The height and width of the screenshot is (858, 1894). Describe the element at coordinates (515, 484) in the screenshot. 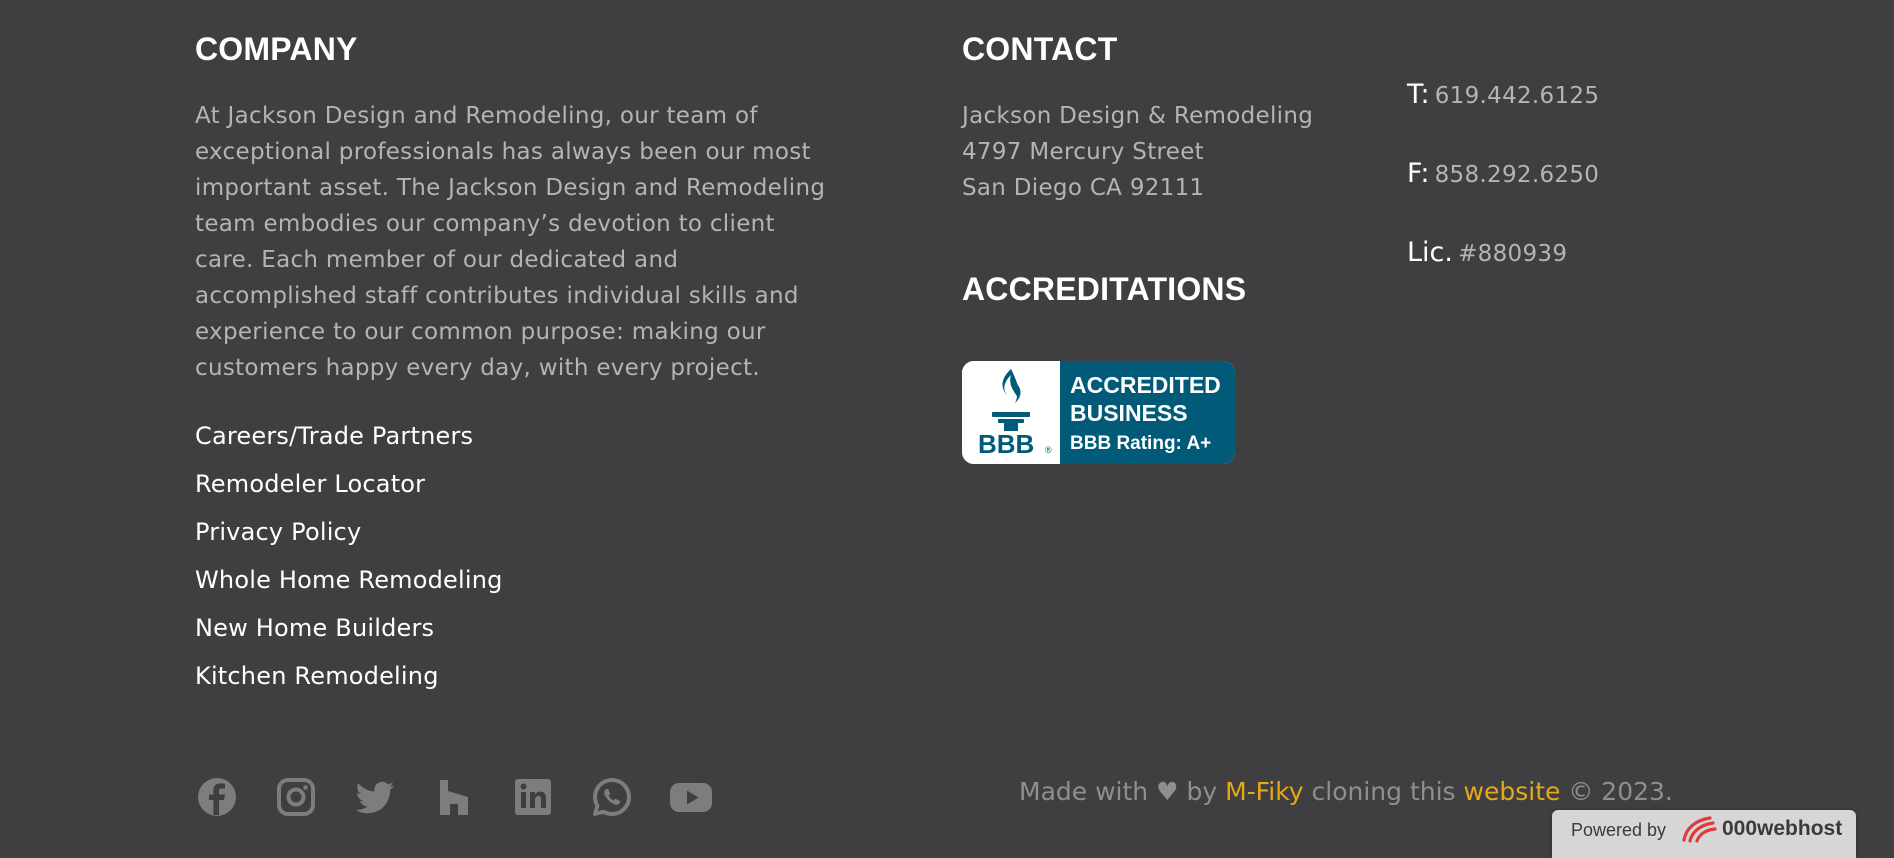

I see `link-item: Remodeler Locator` at that location.